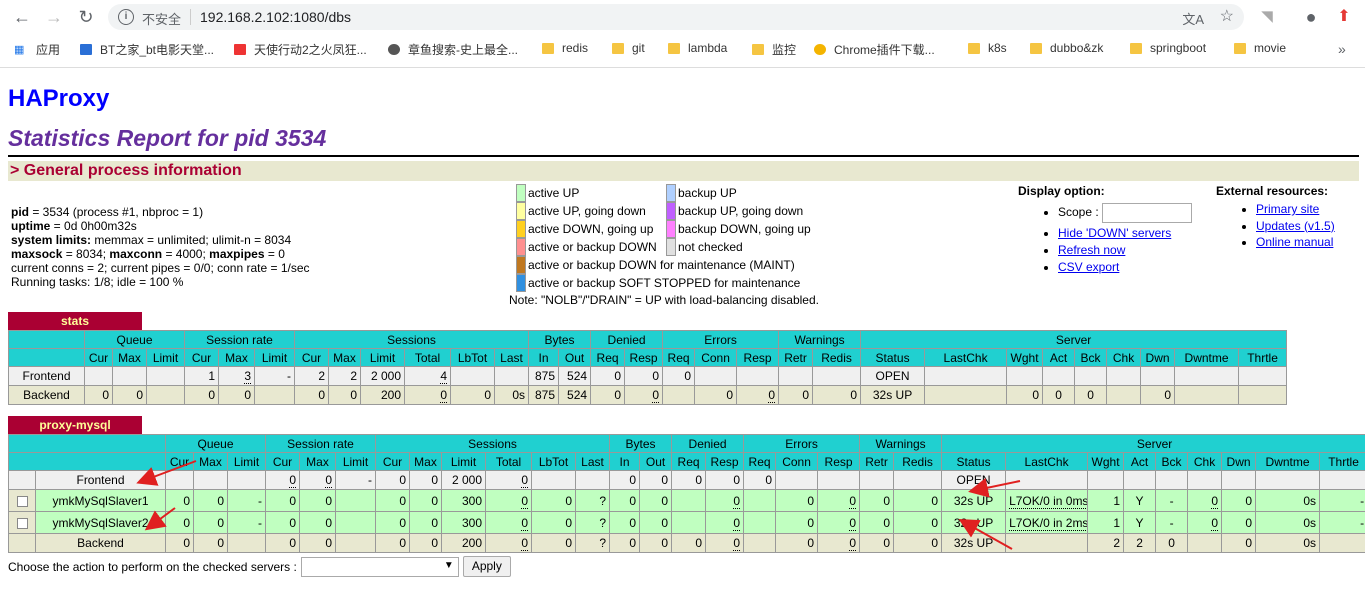 The image size is (1365, 607). What do you see at coordinates (708, 48) in the screenshot?
I see `bookmark-label: lambda` at bounding box center [708, 48].